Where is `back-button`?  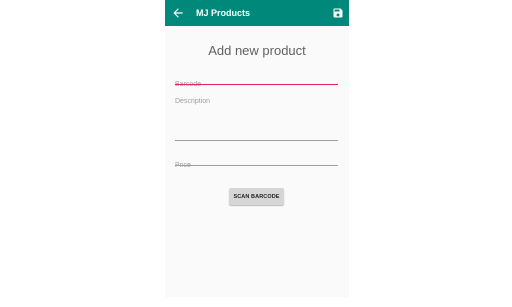
back-button is located at coordinates (178, 13).